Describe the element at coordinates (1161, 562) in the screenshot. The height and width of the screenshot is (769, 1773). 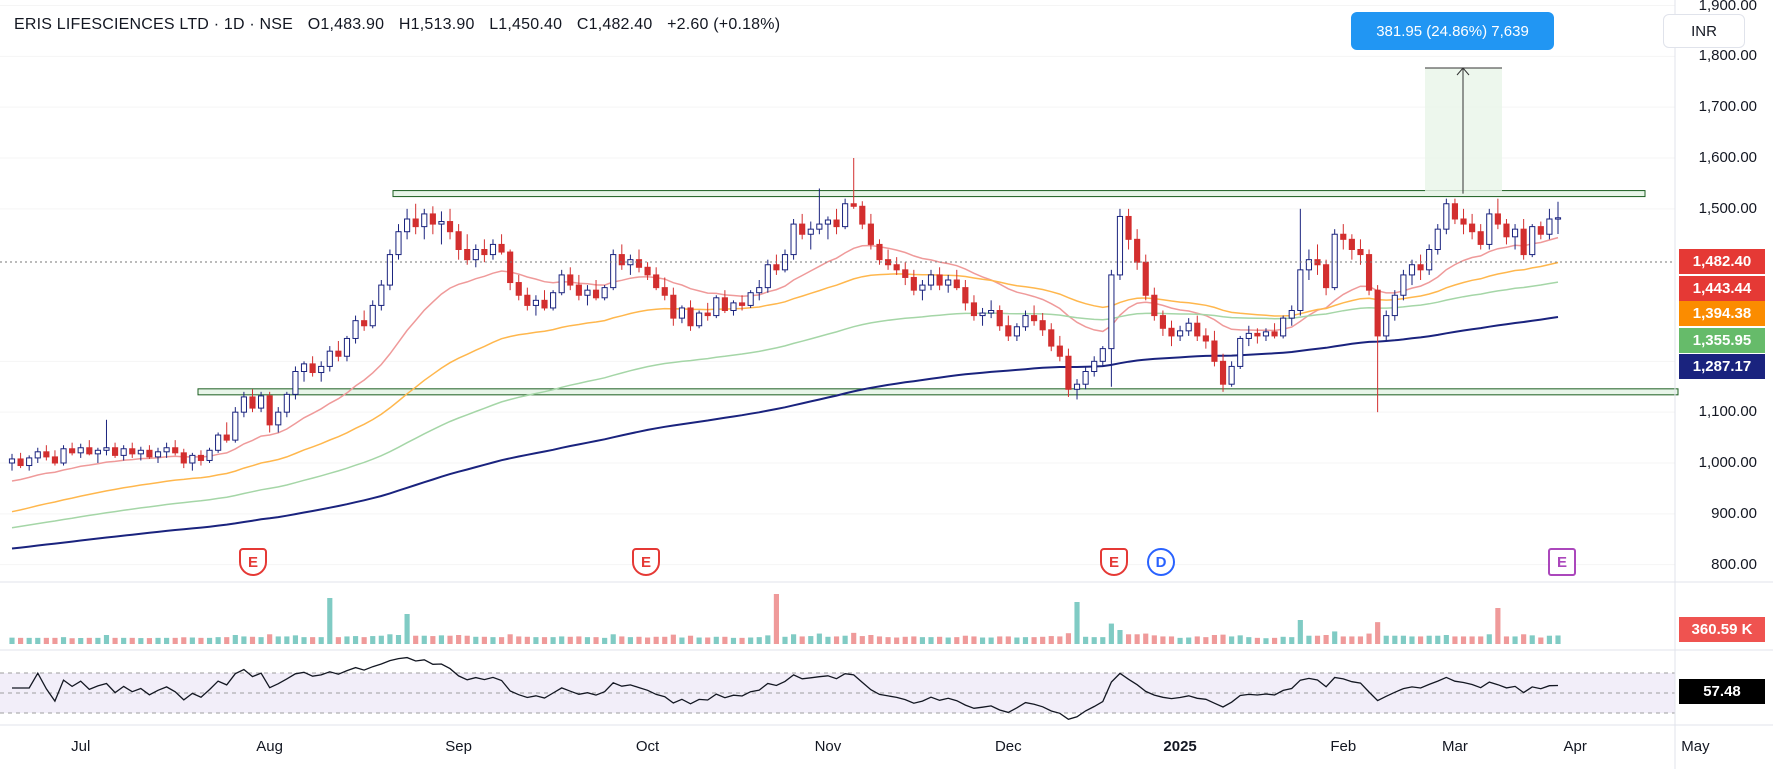
I see `dividend-event-icon: D` at that location.